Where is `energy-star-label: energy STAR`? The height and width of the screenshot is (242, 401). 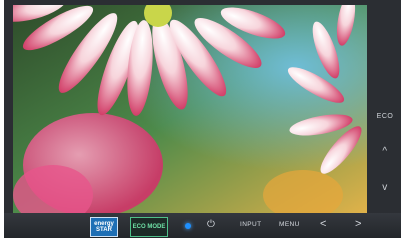 energy-star-label: energy STAR is located at coordinates (104, 227).